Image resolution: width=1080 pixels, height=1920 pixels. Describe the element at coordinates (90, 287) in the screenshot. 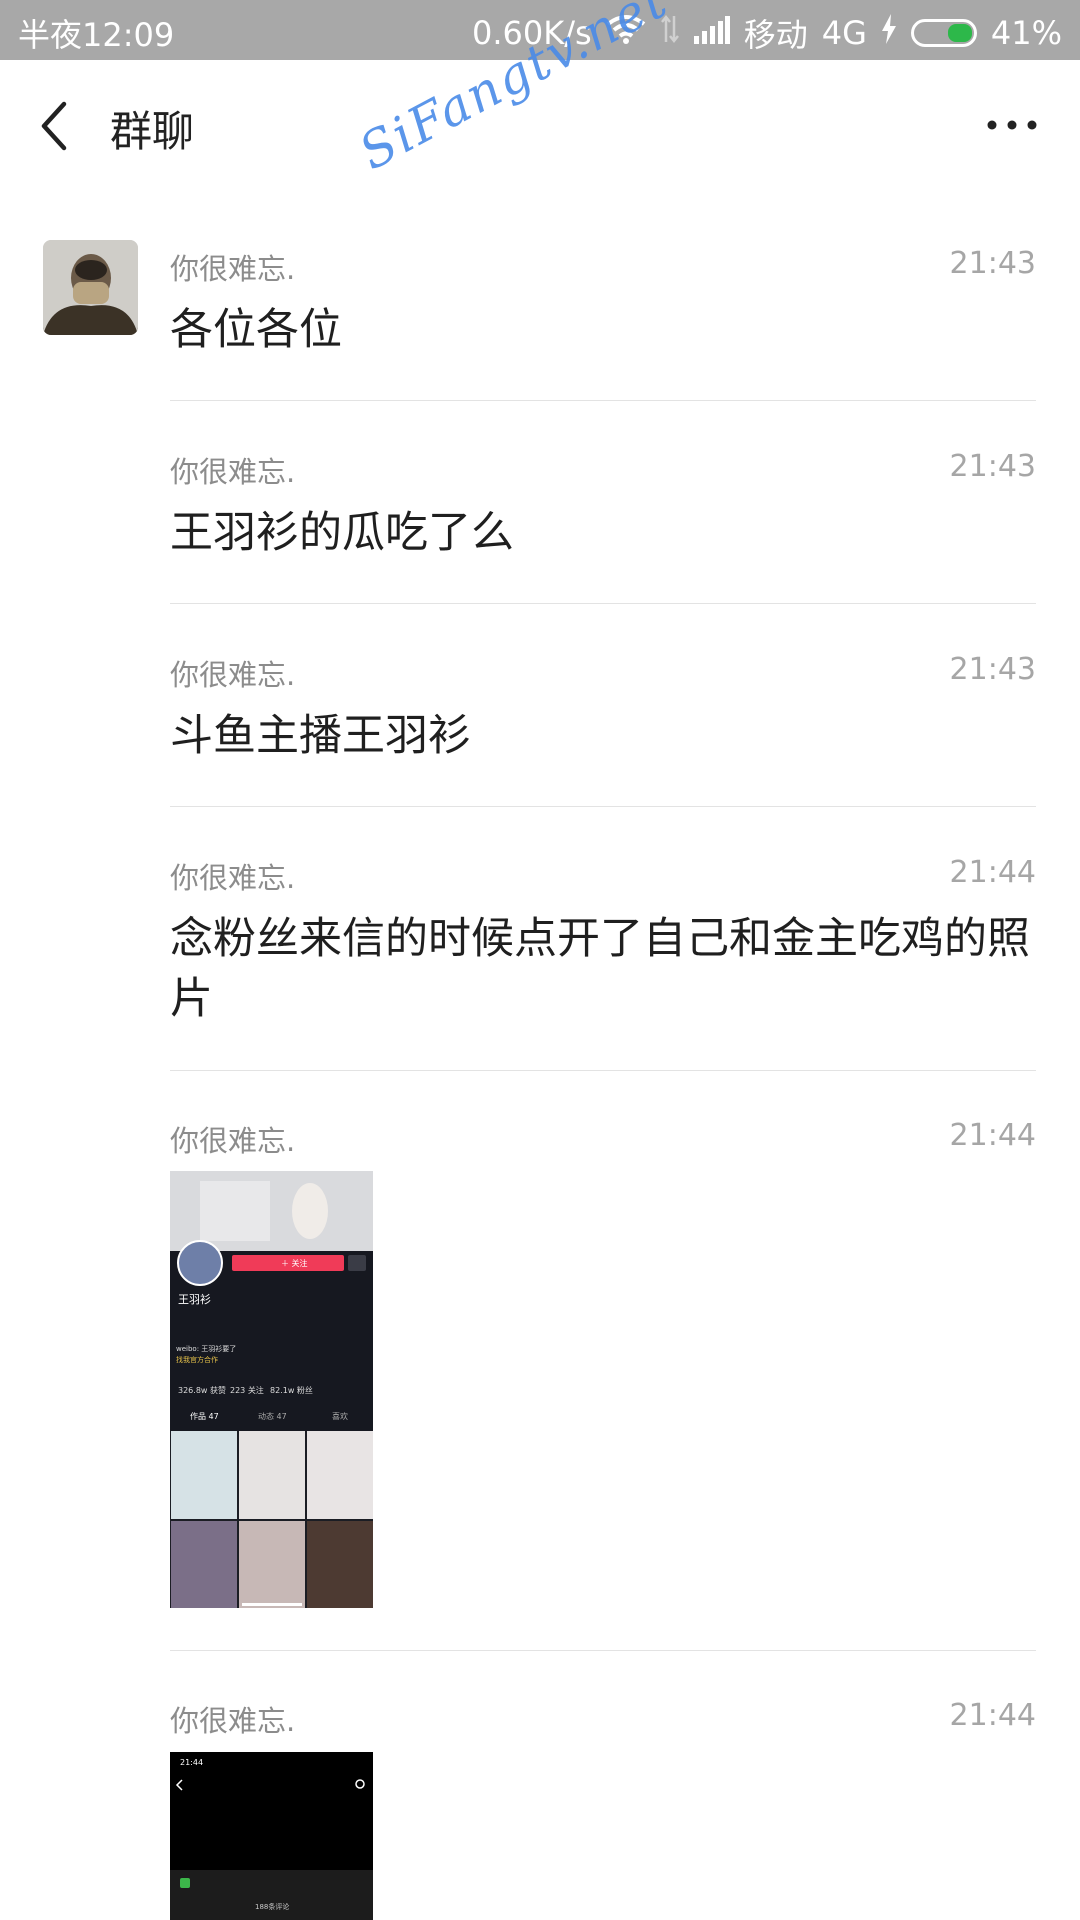

I see `avatar` at that location.